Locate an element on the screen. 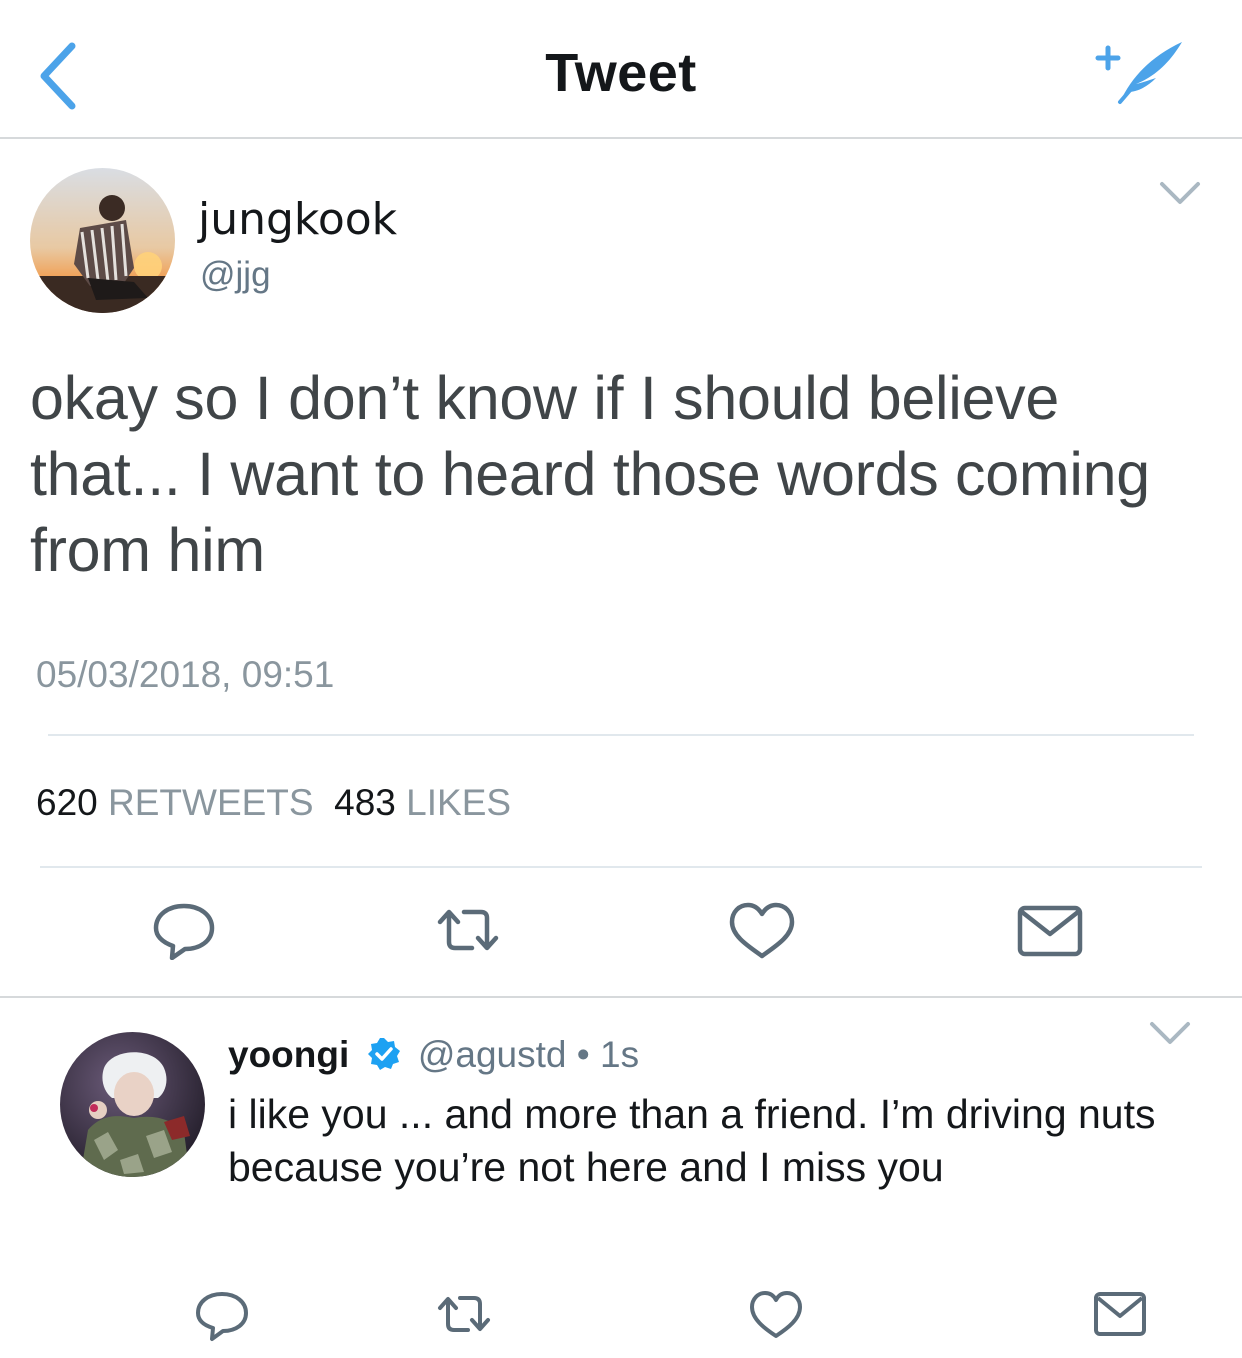  likes-count: 483 is located at coordinates (365, 802).